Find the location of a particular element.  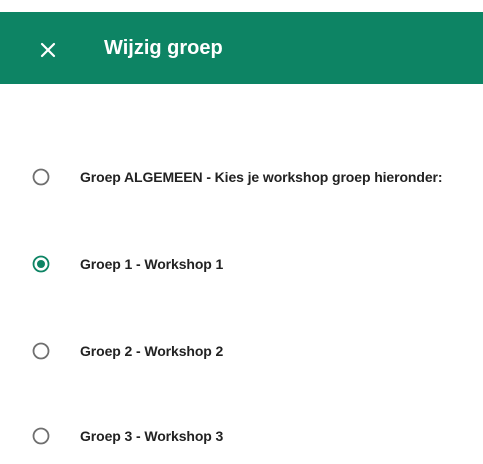

option-label: Groep 3 - Workshop 3 is located at coordinates (152, 436).